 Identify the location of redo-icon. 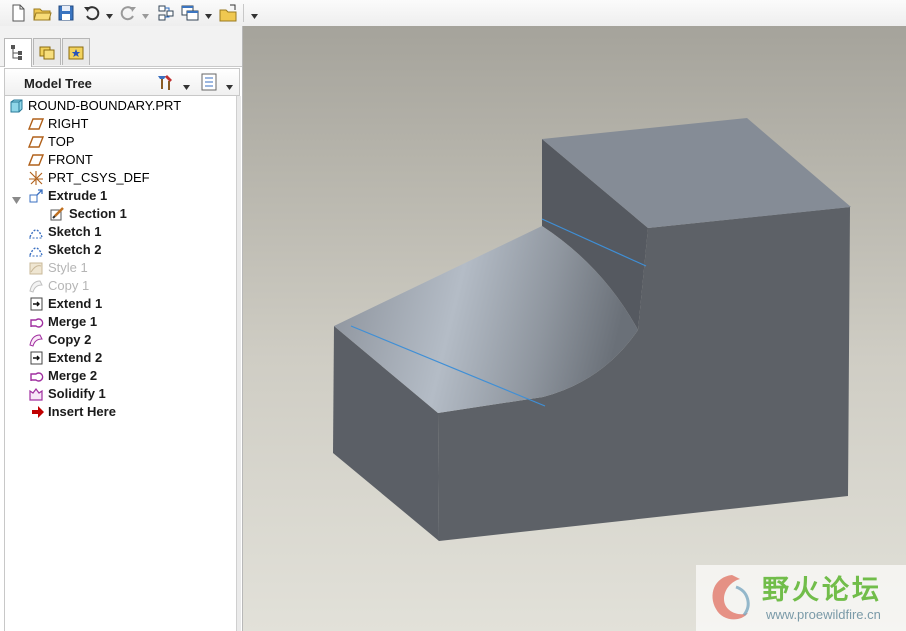
(128, 13).